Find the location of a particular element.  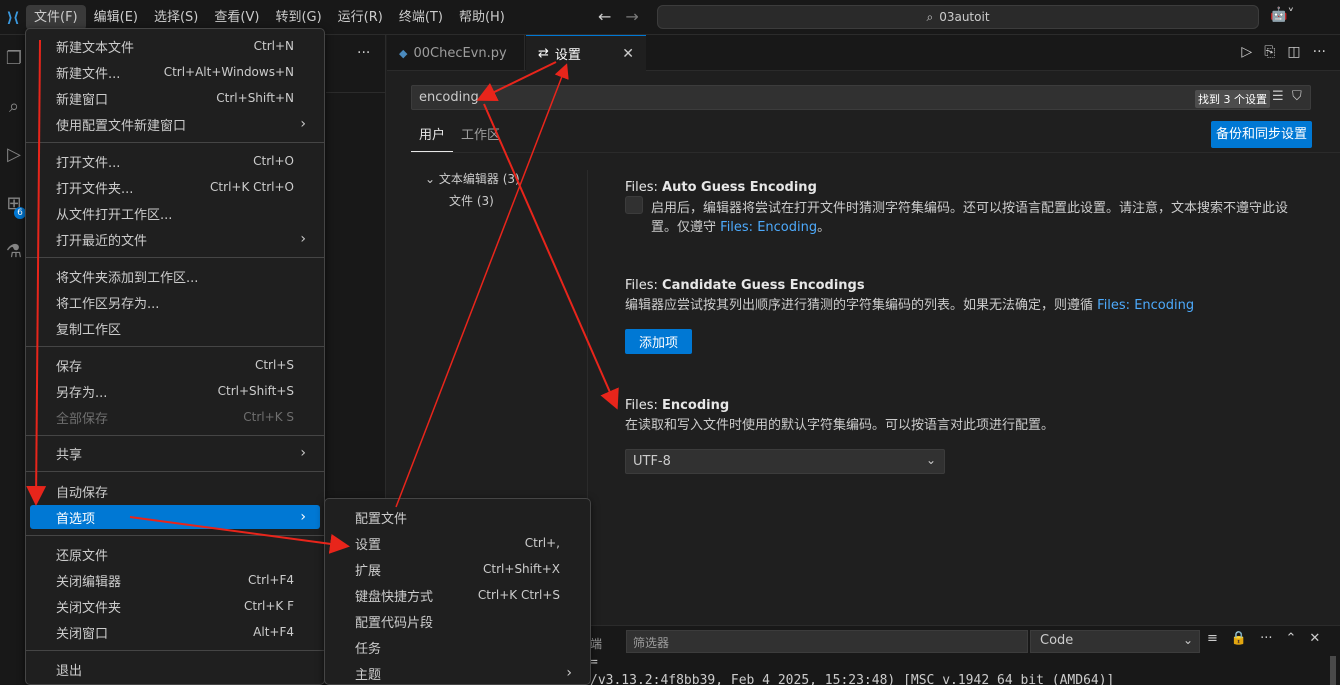

output-channel-select: Code ⌄ is located at coordinates (1115, 641).